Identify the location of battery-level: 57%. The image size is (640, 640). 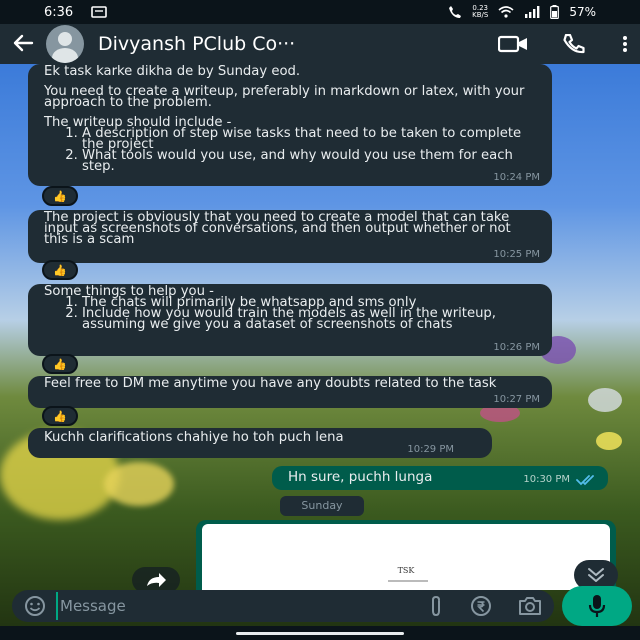
(582, 12).